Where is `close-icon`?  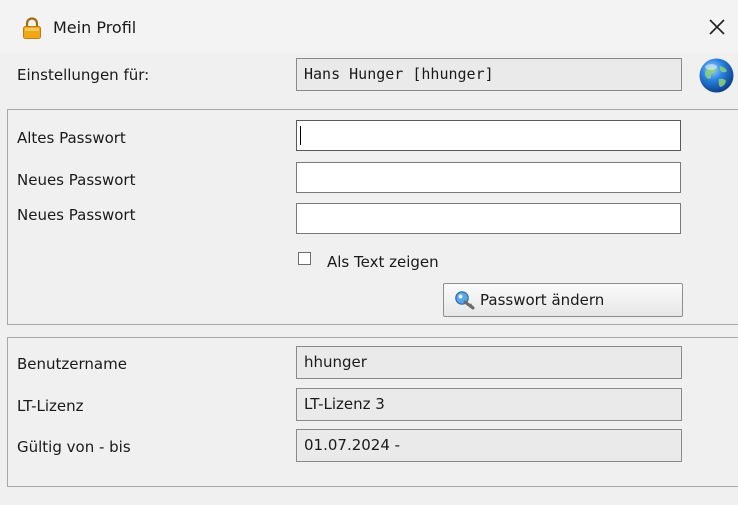 close-icon is located at coordinates (717, 27).